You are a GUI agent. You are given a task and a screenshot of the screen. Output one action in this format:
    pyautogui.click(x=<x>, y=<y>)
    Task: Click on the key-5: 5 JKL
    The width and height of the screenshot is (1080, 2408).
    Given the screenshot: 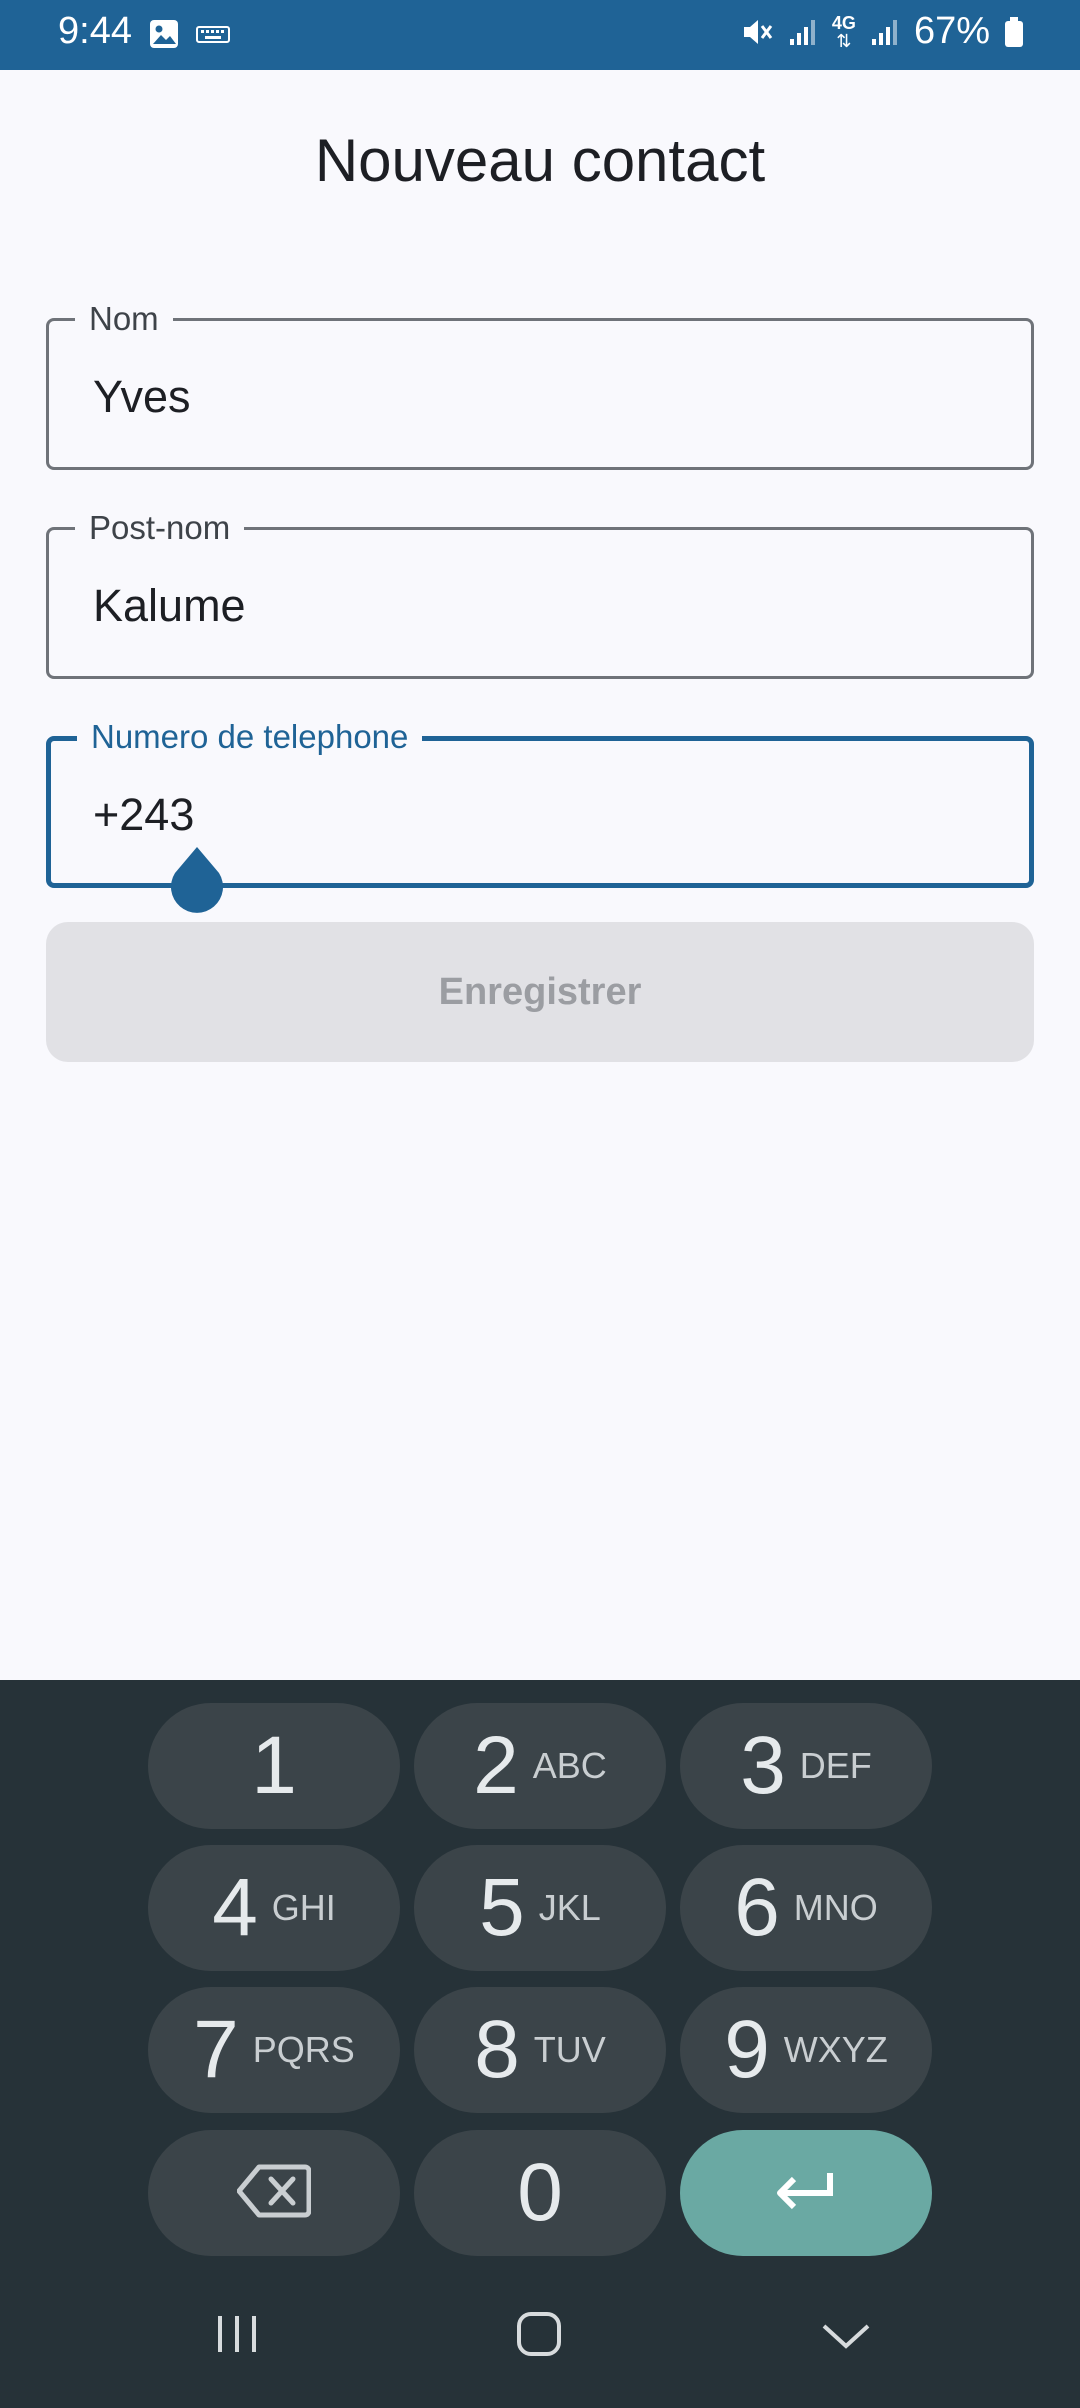 What is the action you would take?
    pyautogui.click(x=540, y=1908)
    